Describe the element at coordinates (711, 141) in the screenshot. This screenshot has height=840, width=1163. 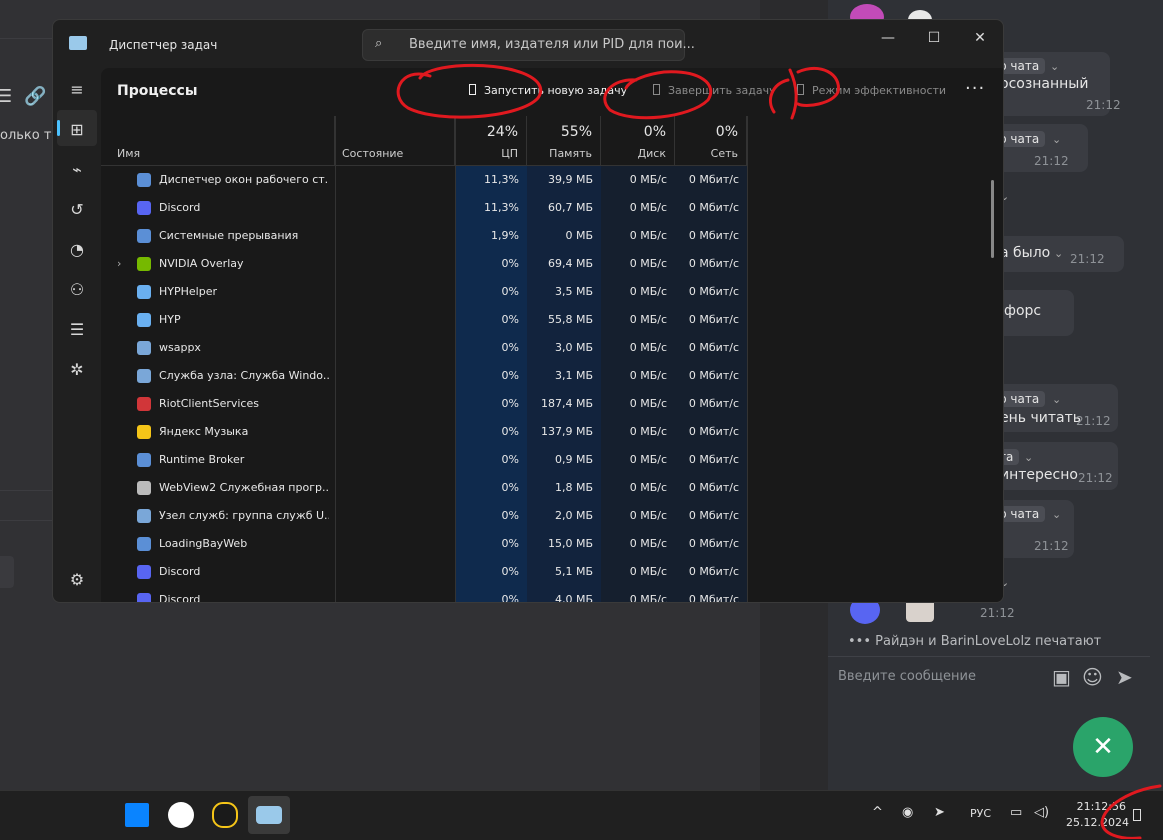
I see `column-header-network: 0% Сеть` at that location.